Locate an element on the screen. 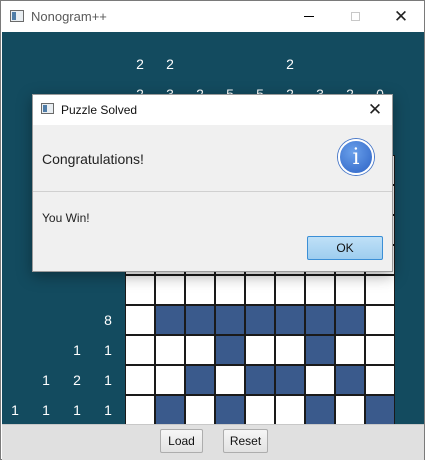 The height and width of the screenshot is (460, 425). close-button: ✕ is located at coordinates (401, 16).